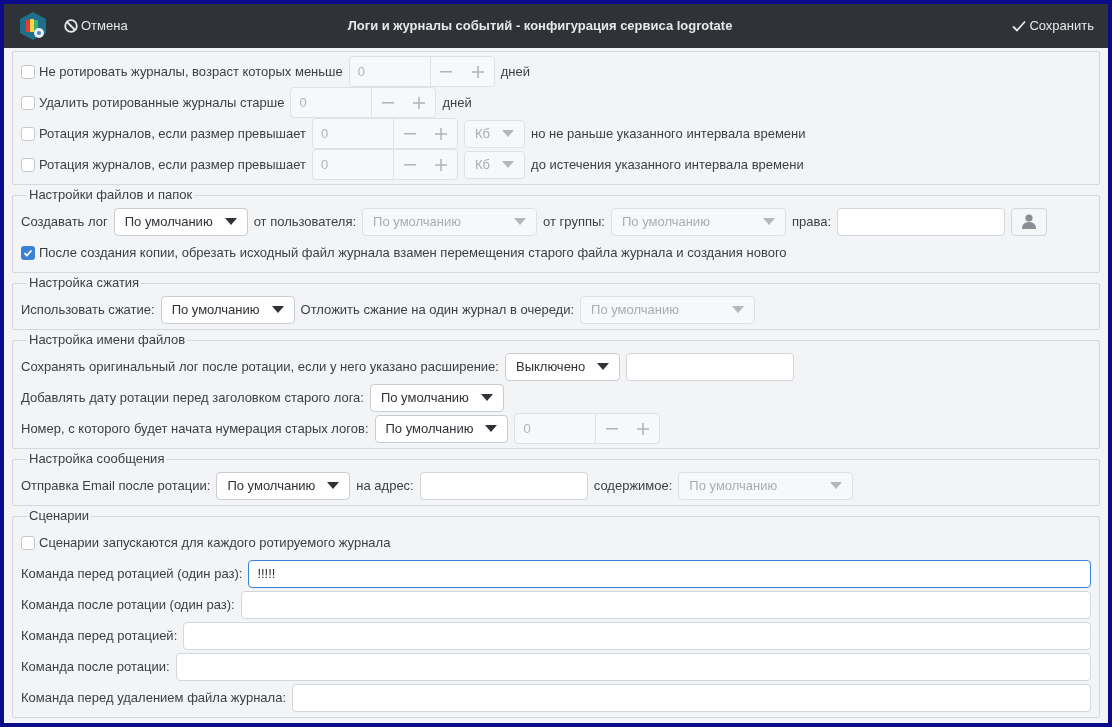  Describe the element at coordinates (633, 485) in the screenshot. I see `field-label: содержимое:` at that location.